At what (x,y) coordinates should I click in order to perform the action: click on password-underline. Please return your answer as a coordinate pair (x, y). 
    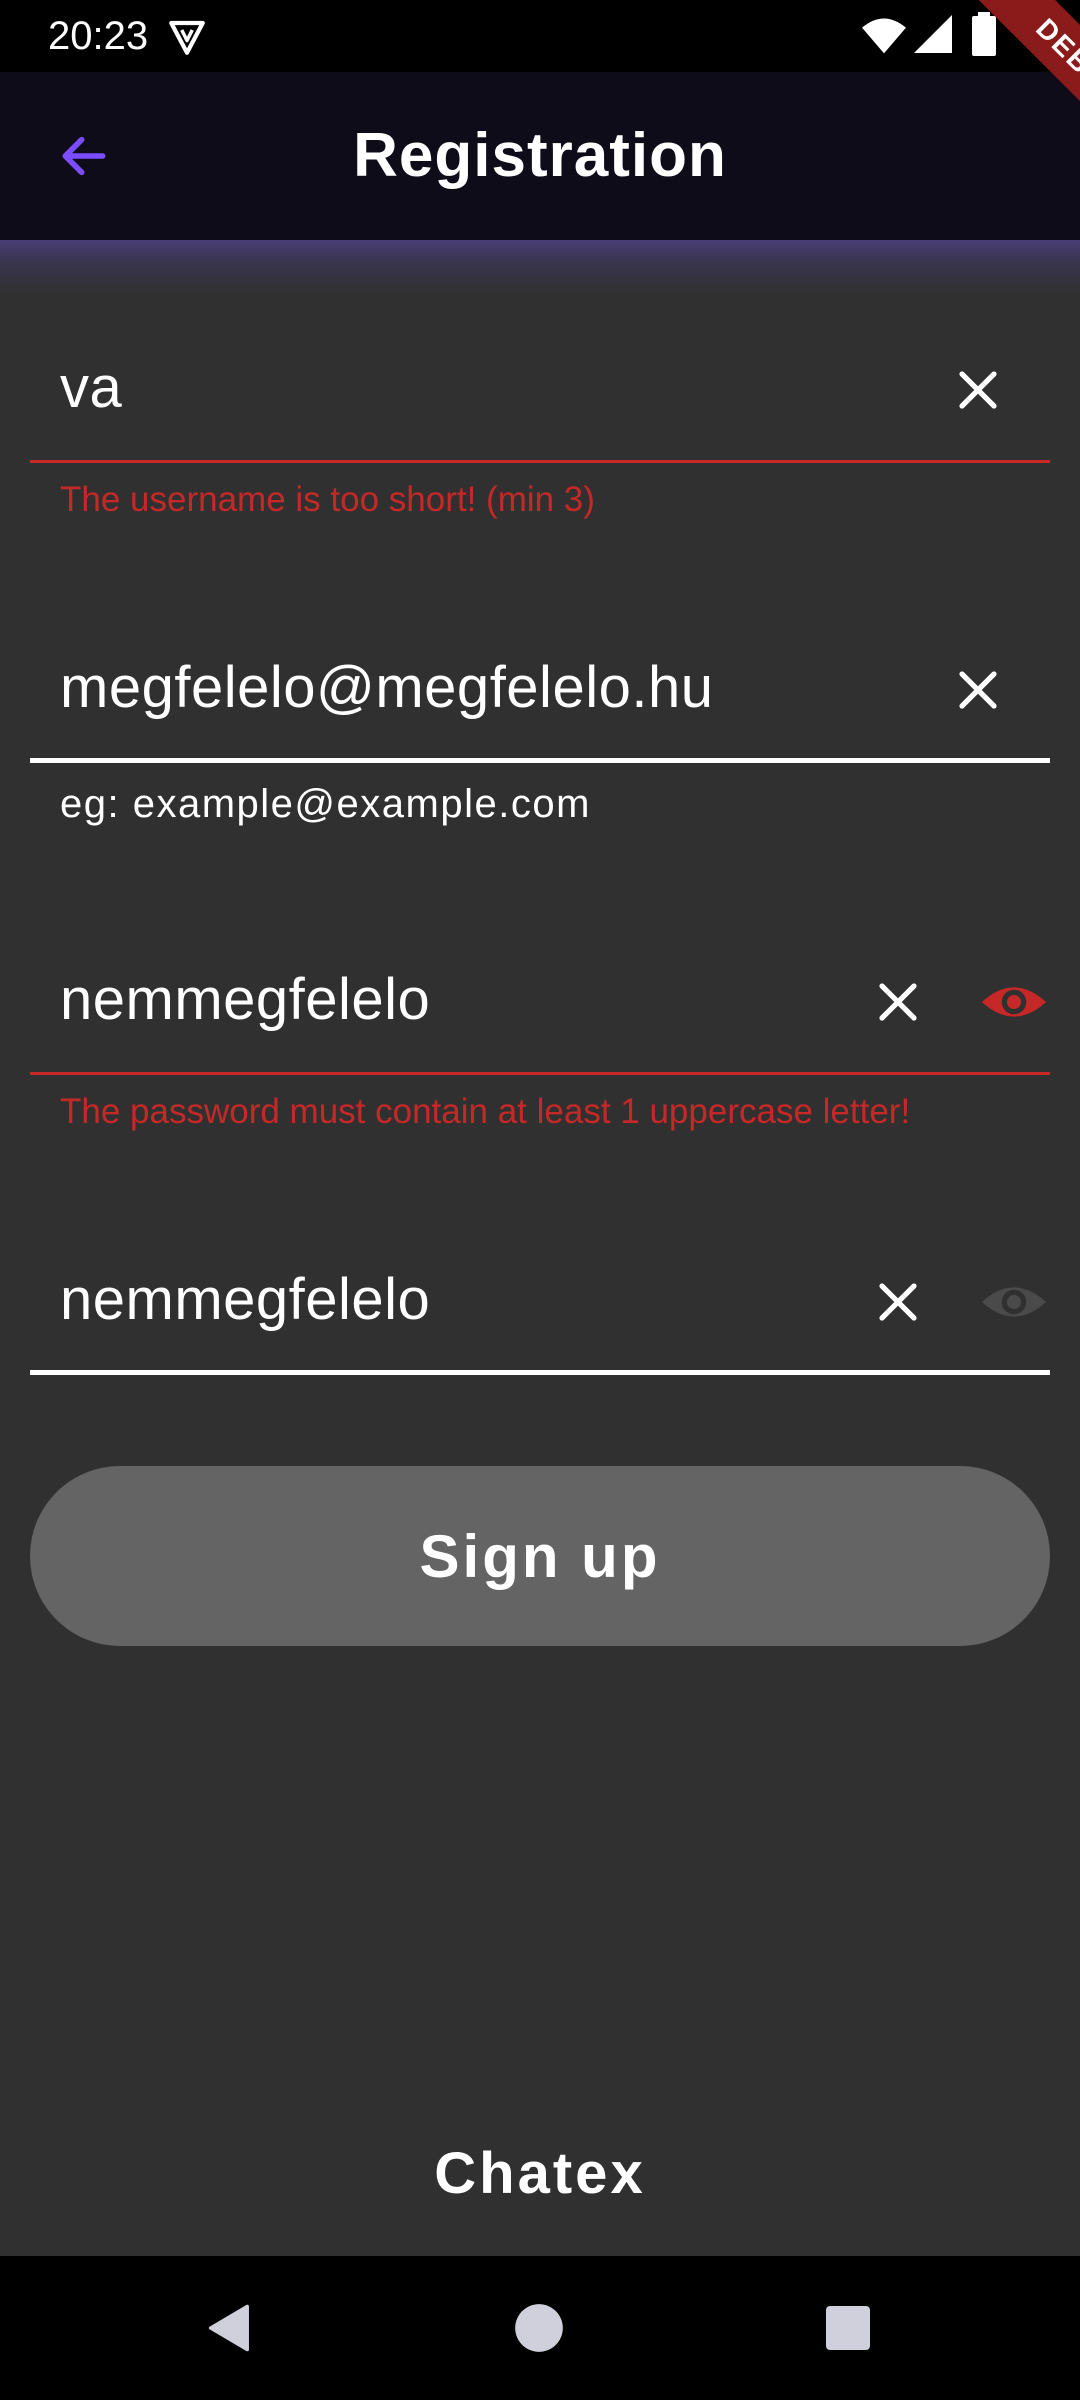
    Looking at the image, I should click on (540, 1073).